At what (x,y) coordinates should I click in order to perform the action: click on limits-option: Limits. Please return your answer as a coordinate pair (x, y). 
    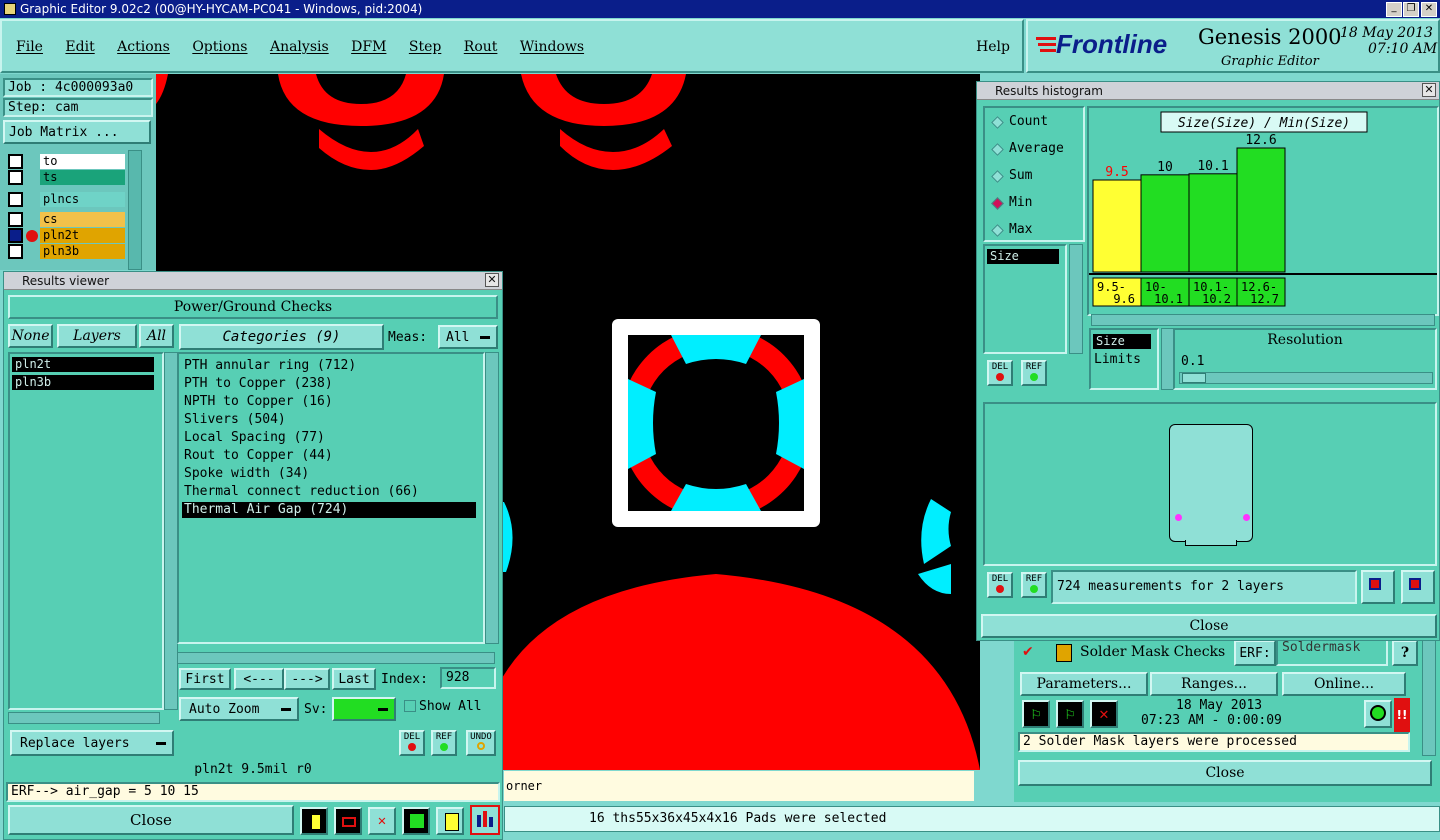
    Looking at the image, I should click on (1117, 359).